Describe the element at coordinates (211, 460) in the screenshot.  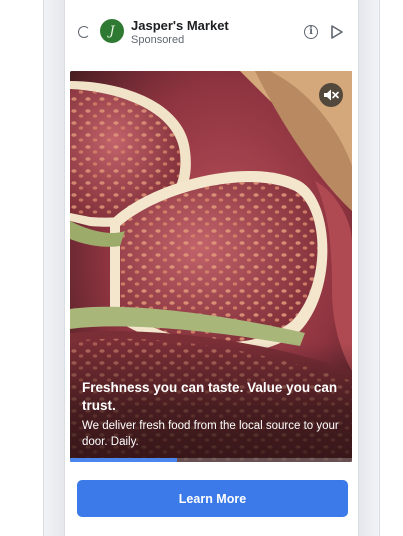
I see `video-progress-track` at that location.